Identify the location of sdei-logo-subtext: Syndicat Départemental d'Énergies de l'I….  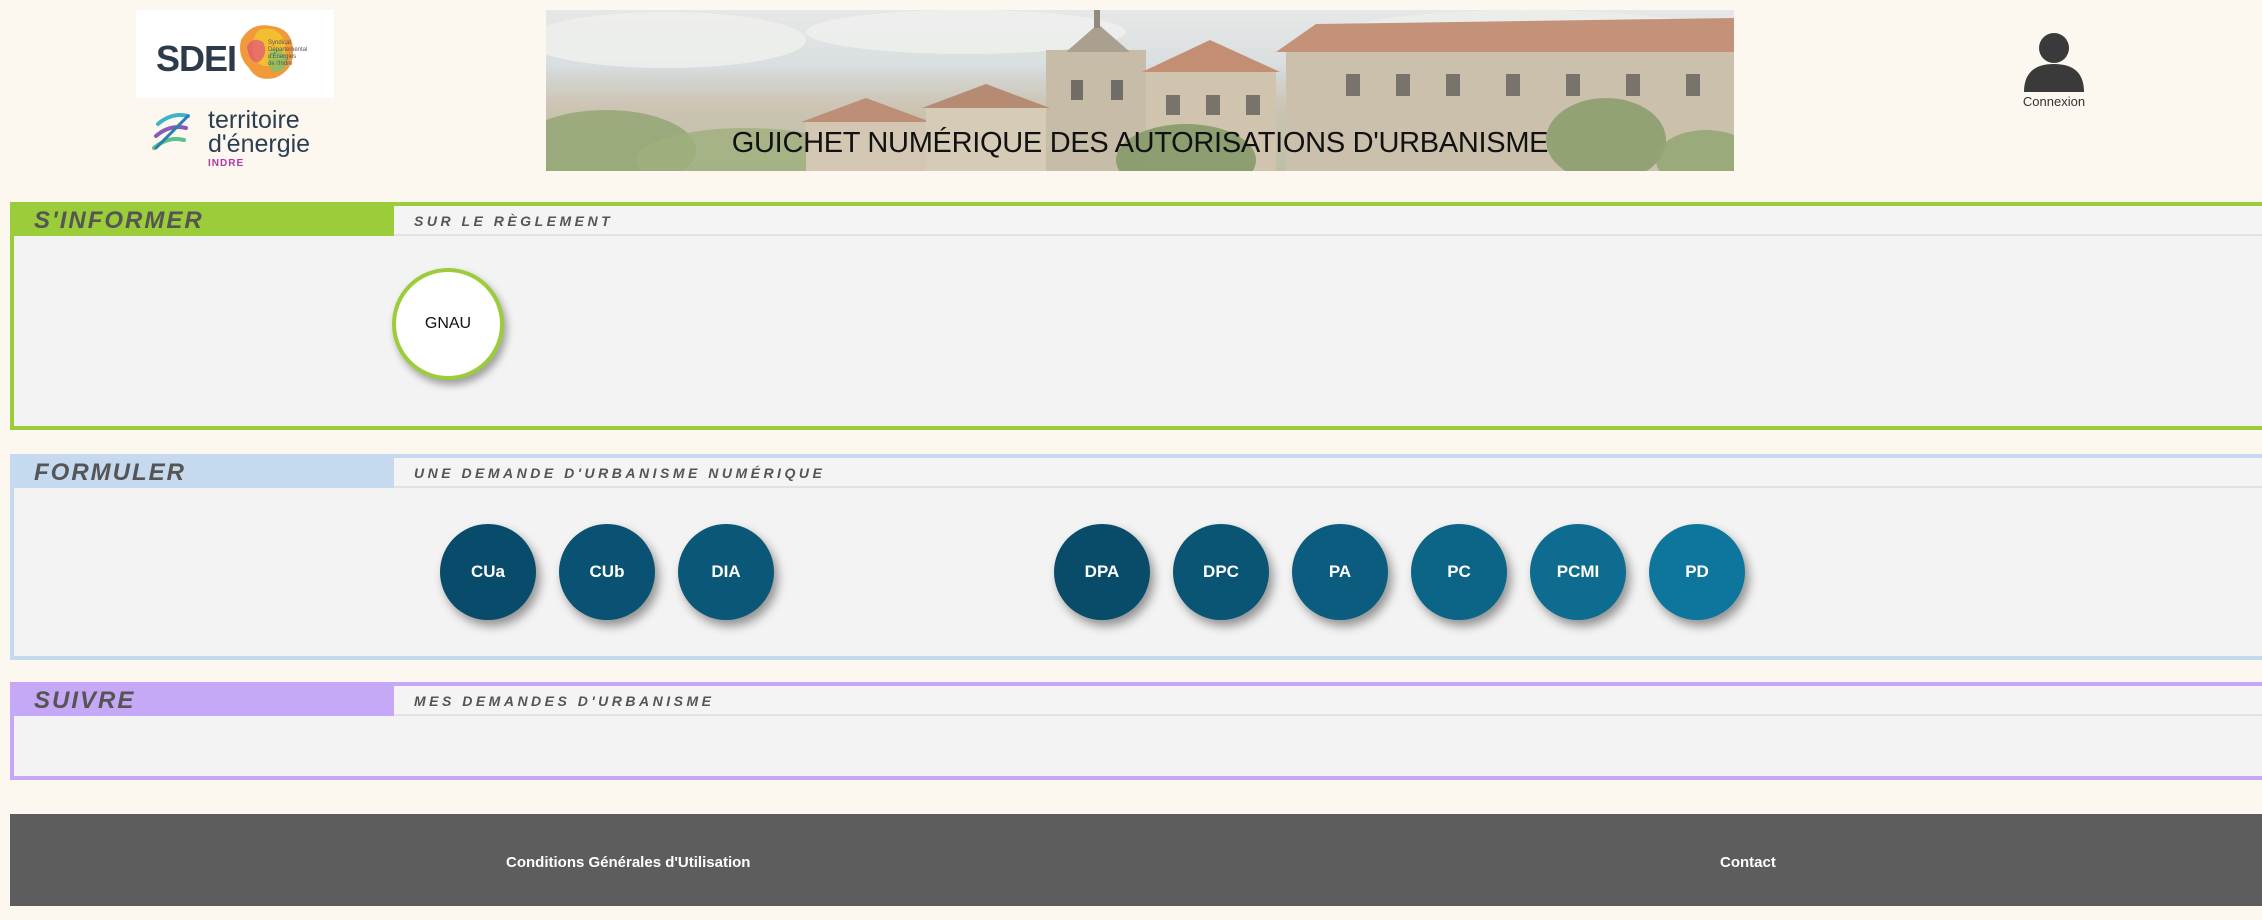
(288, 53).